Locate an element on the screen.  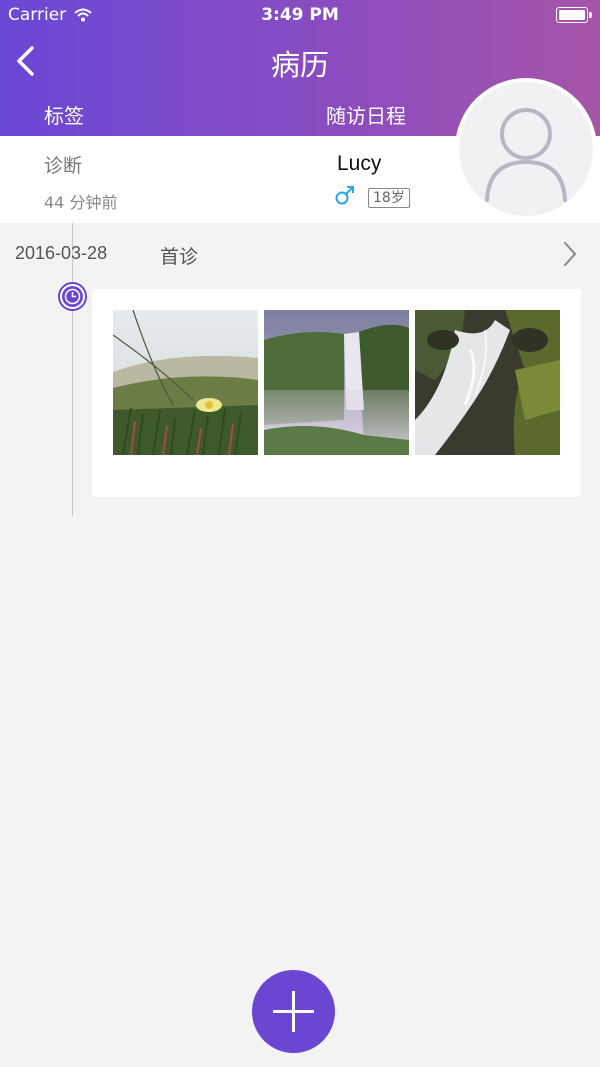
chevron-right-icon is located at coordinates (570, 254).